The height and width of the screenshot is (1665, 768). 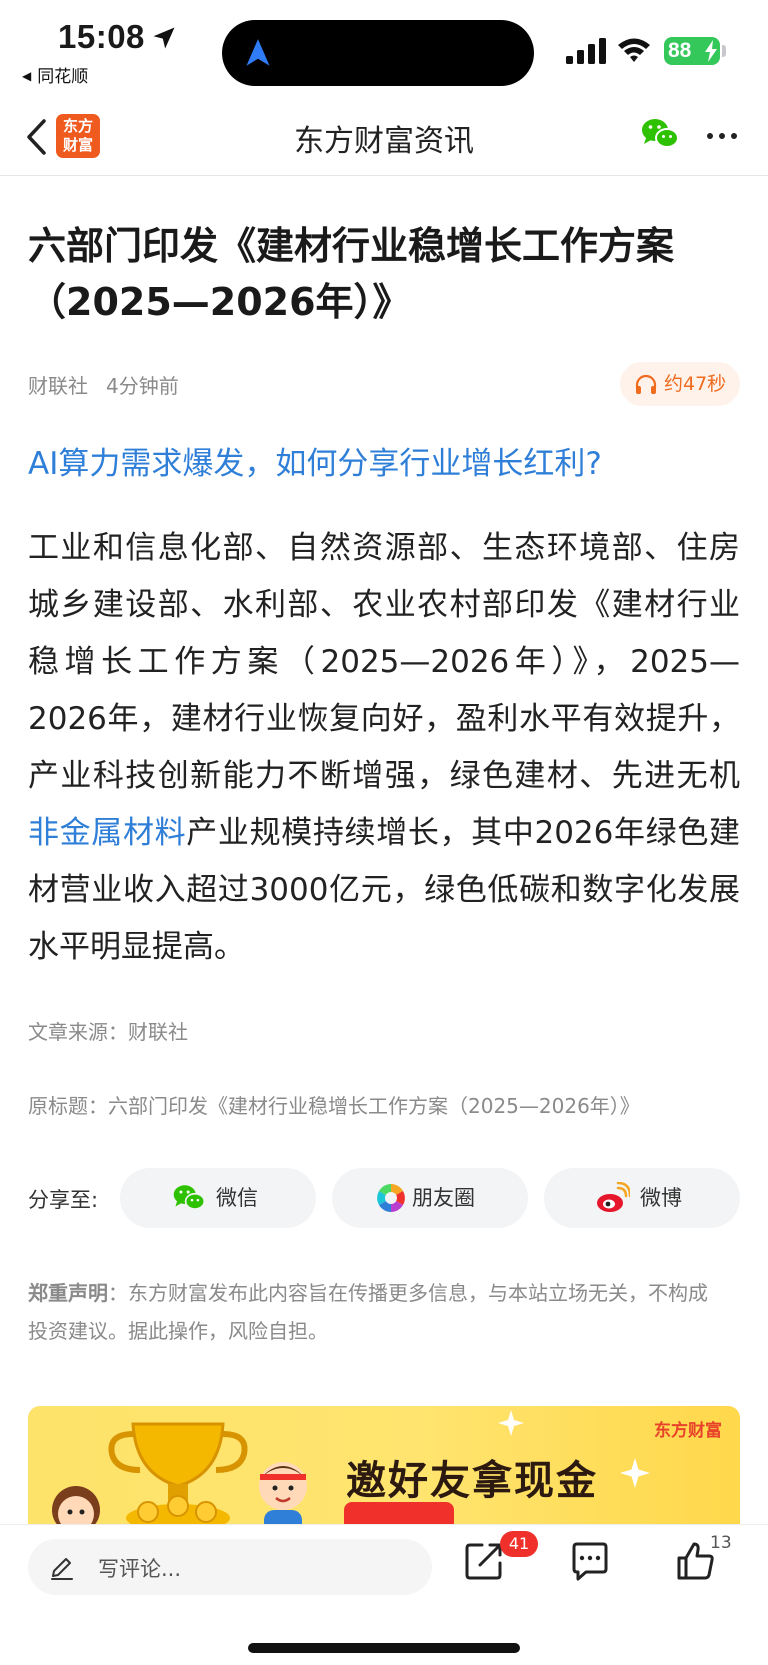 I want to click on dynamic-island, so click(x=378, y=53).